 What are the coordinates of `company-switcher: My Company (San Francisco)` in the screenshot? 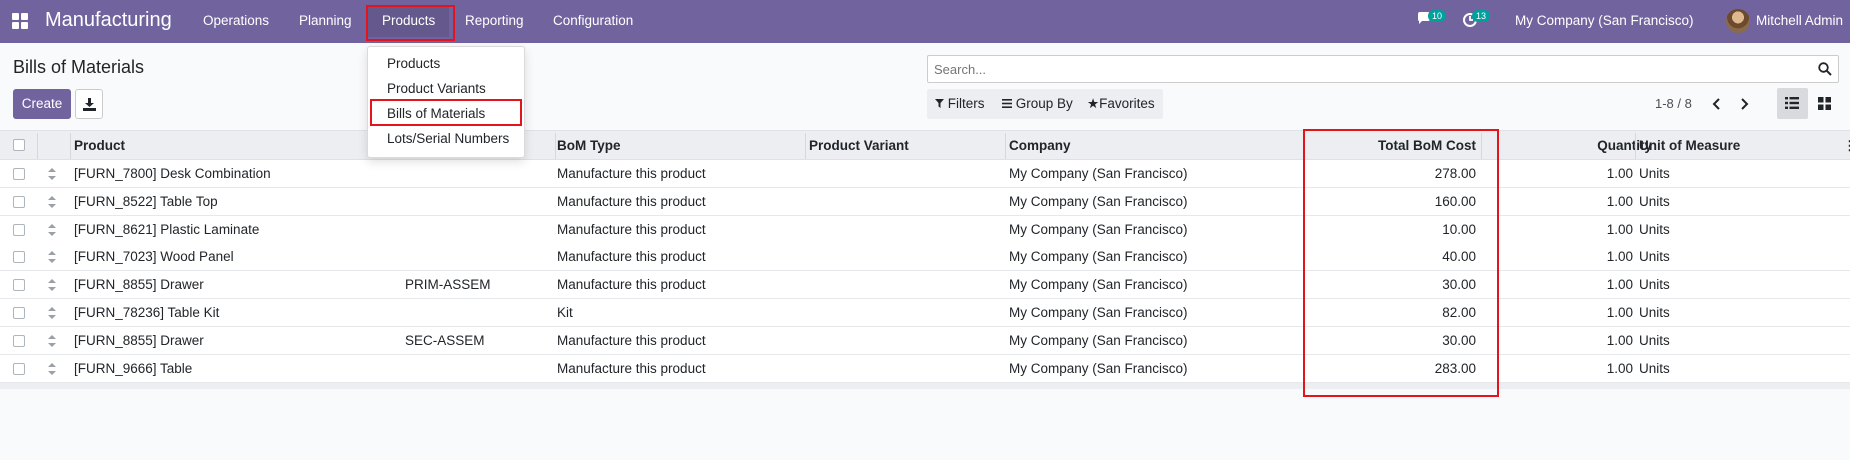 It's located at (1604, 34).